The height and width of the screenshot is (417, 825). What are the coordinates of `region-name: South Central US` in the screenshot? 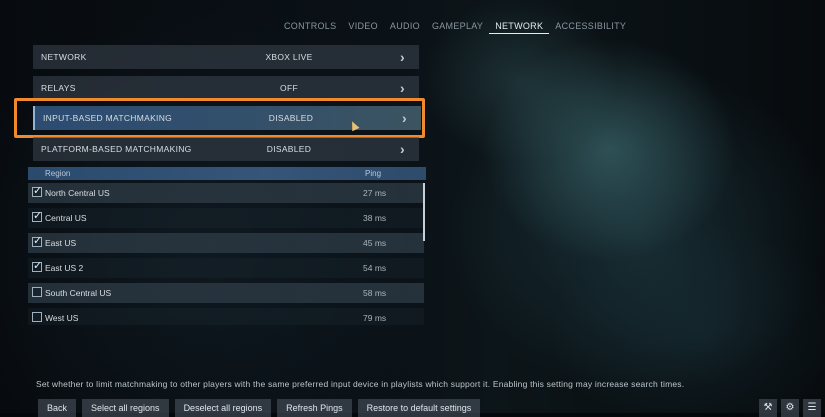 It's located at (78, 293).